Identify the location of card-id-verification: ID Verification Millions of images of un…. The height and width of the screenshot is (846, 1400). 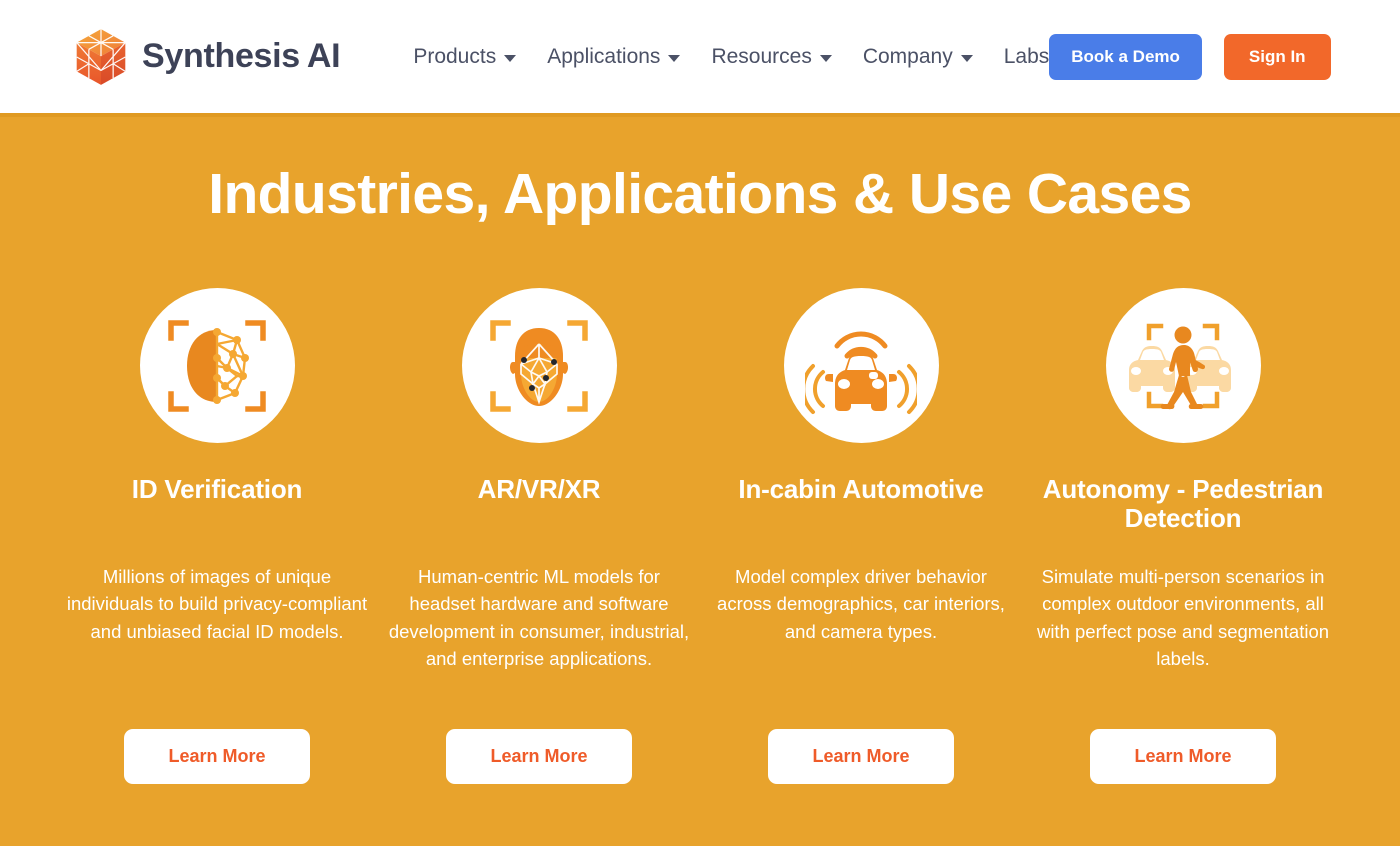
(217, 536).